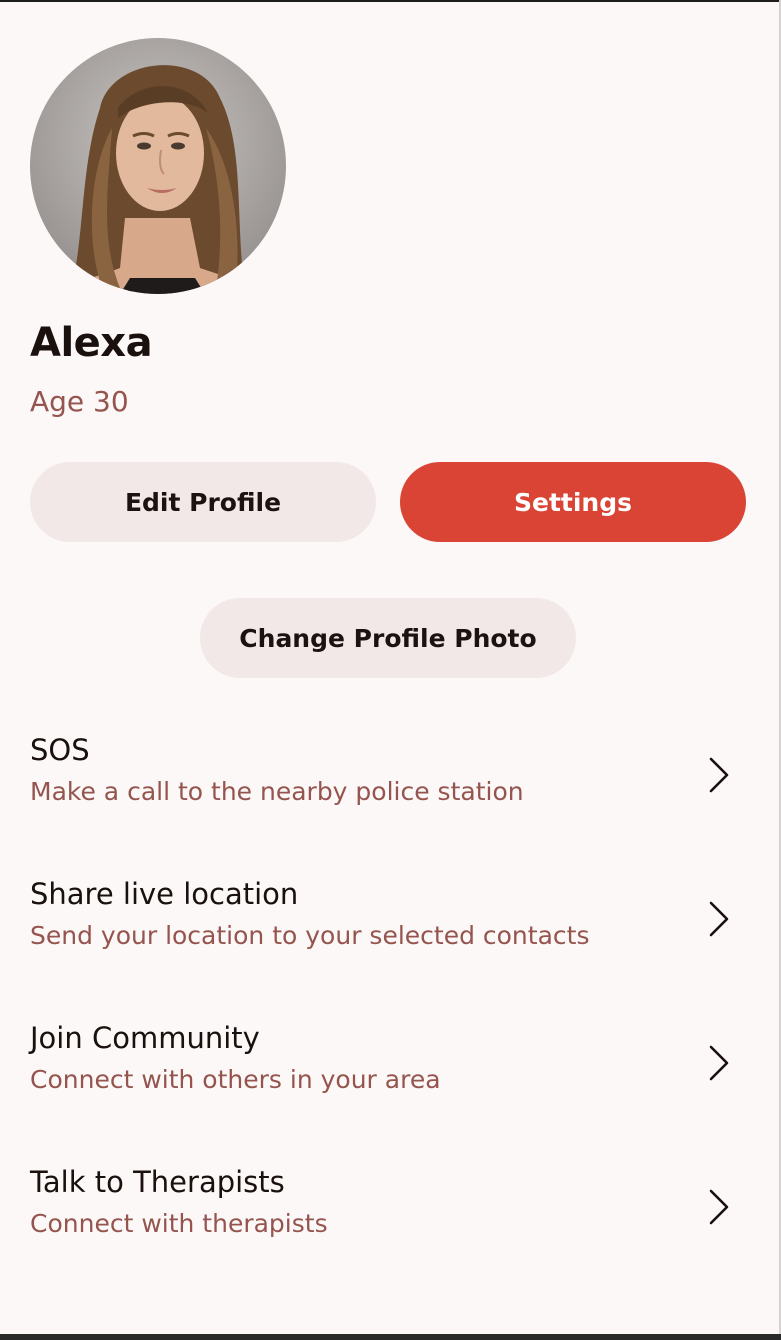 Image resolution: width=781 pixels, height=1340 pixels. Describe the element at coordinates (277, 791) in the screenshot. I see `menu-item-subtitle: Make a call to the nearby police station` at that location.